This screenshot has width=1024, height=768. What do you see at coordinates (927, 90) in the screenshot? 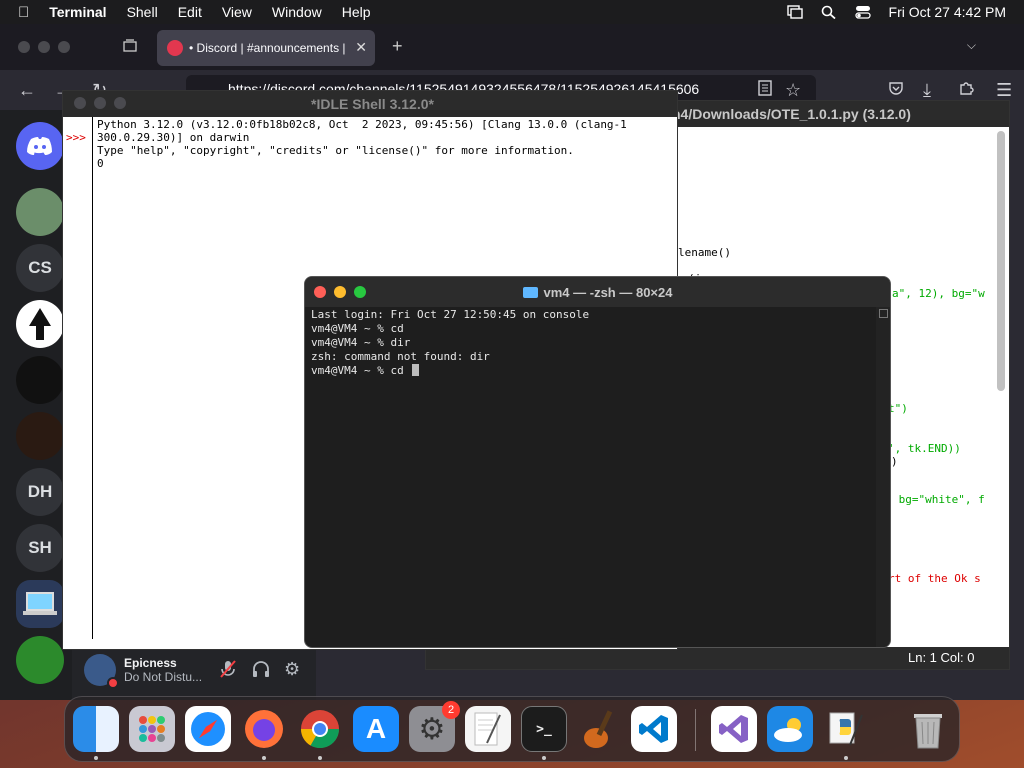
I see `downloads-icon: ⤓` at bounding box center [927, 90].